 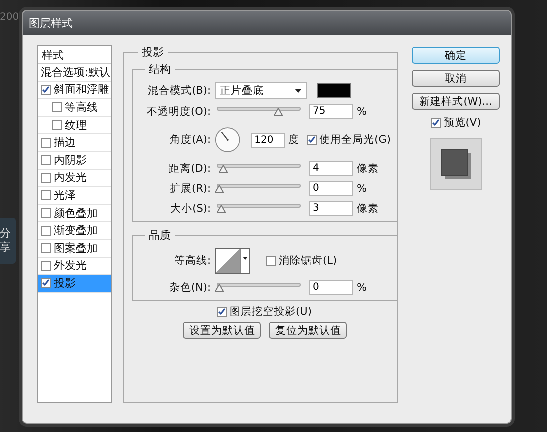 What do you see at coordinates (192, 261) in the screenshot?
I see `field-label: 等高线:` at bounding box center [192, 261].